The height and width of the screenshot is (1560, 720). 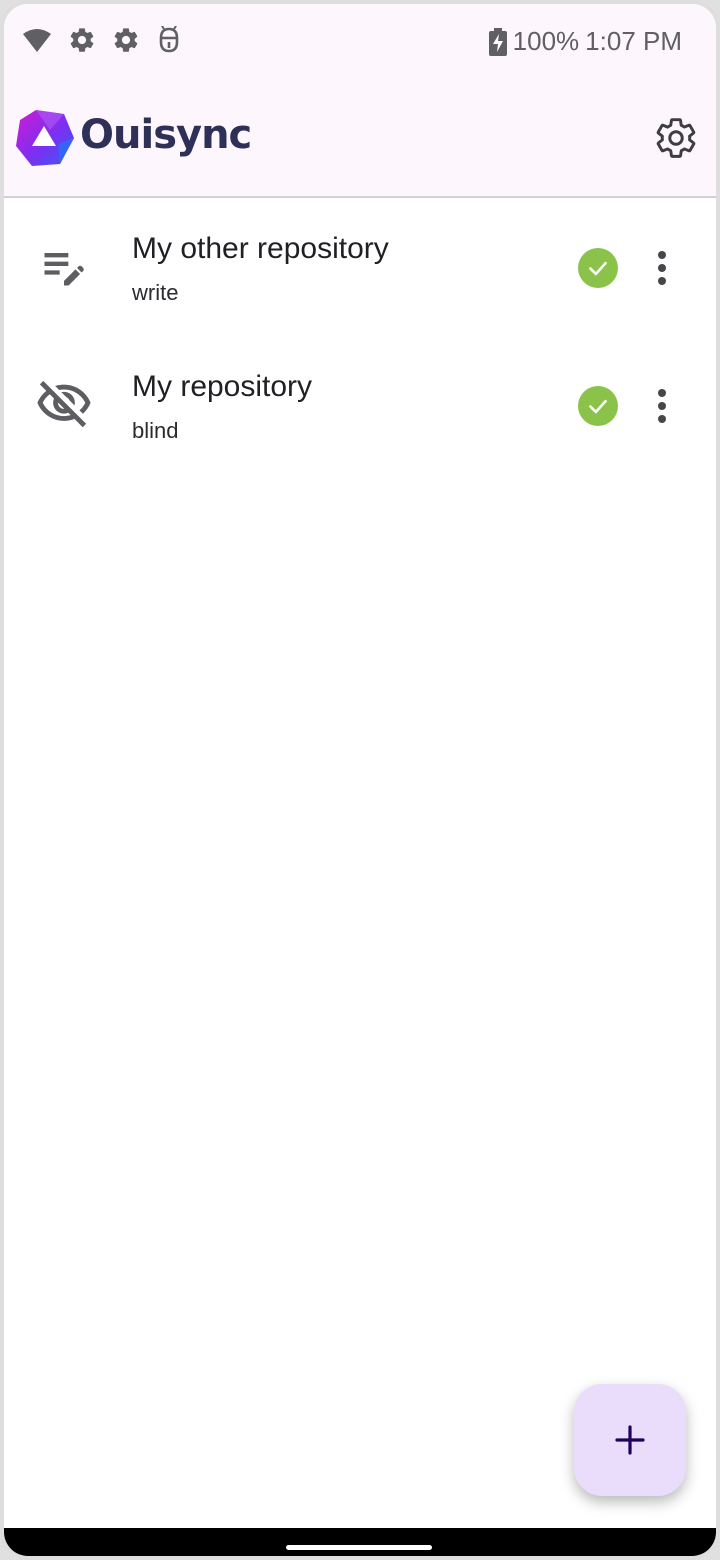 What do you see at coordinates (360, 43) in the screenshot?
I see `status-bar: 100% 1:07 PM` at bounding box center [360, 43].